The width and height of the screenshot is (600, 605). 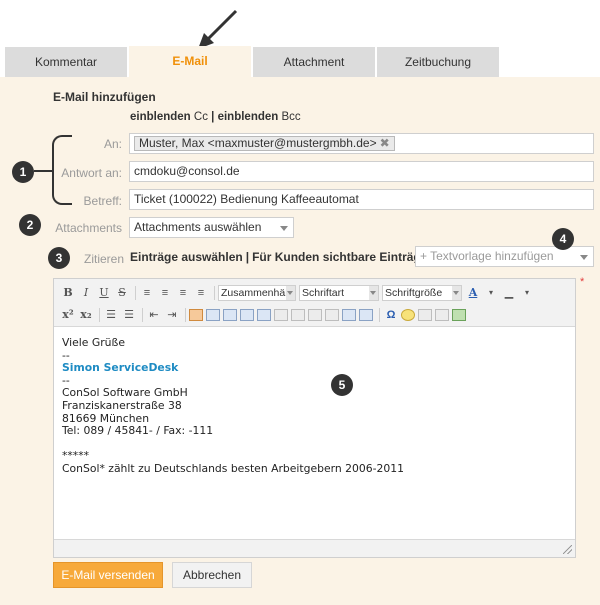 I want to click on superscript-button: x², so click(x=68, y=315).